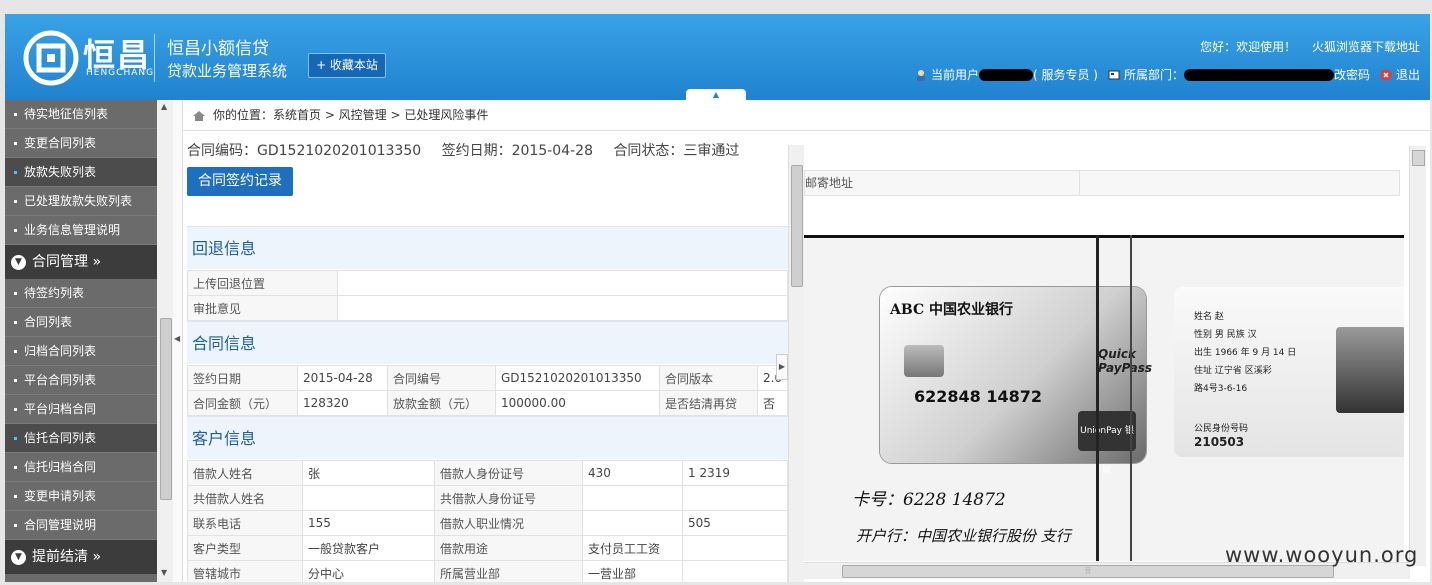 Image resolution: width=1432 pixels, height=585 pixels. Describe the element at coordinates (772, 403) in the screenshot. I see `field-value: 否` at that location.